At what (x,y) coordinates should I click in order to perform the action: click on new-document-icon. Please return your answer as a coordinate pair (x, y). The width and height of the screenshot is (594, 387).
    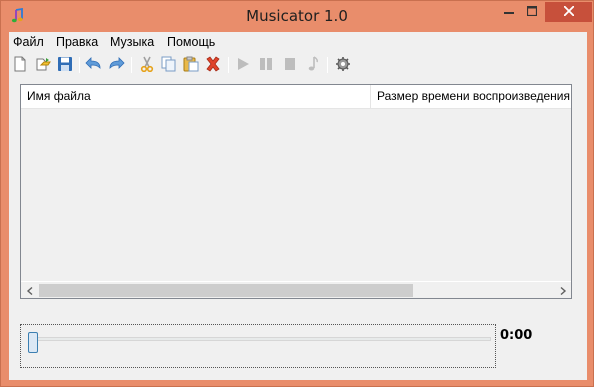
    Looking at the image, I should click on (20, 65).